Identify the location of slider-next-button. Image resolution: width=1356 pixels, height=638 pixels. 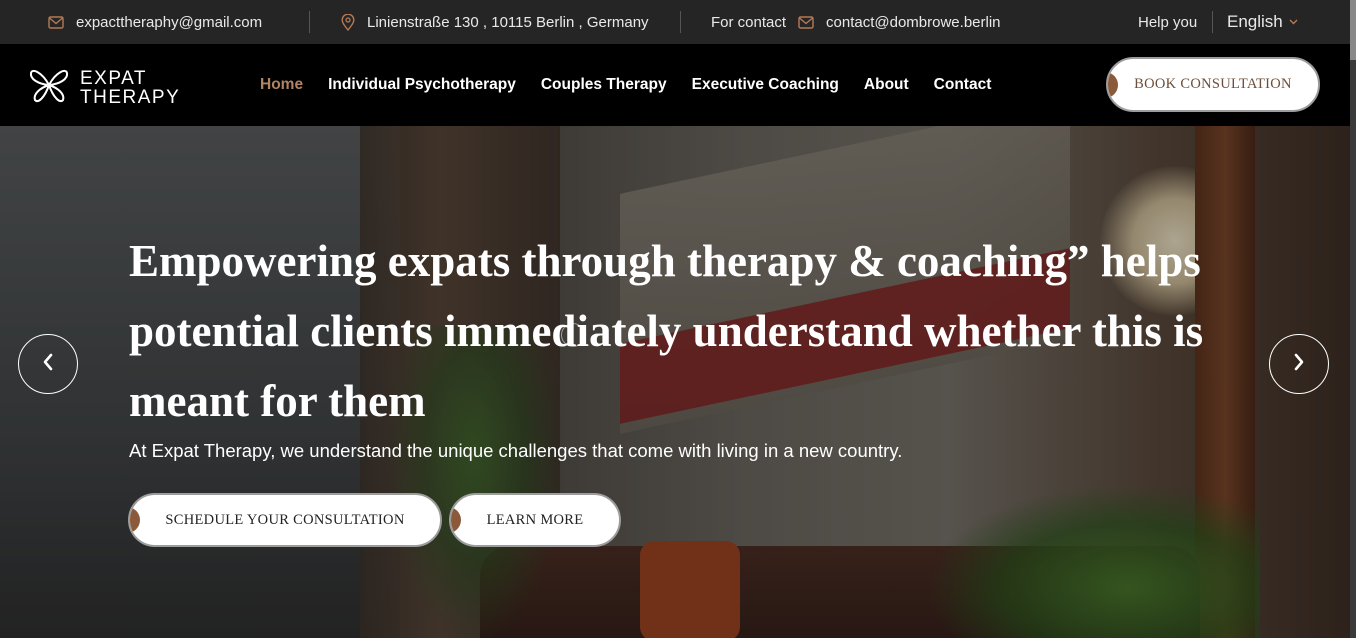
(1299, 364).